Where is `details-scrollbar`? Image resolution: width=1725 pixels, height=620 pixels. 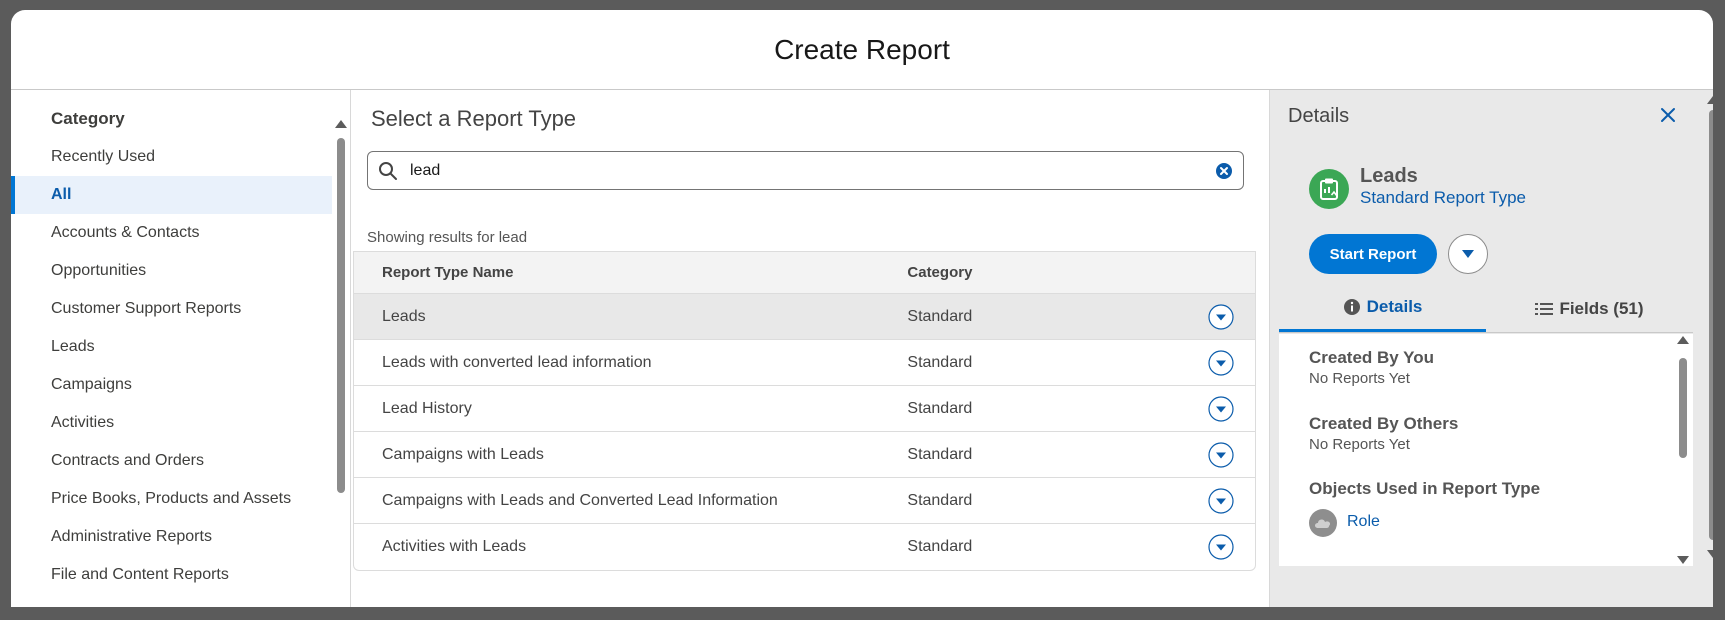
details-scrollbar is located at coordinates (1683, 450).